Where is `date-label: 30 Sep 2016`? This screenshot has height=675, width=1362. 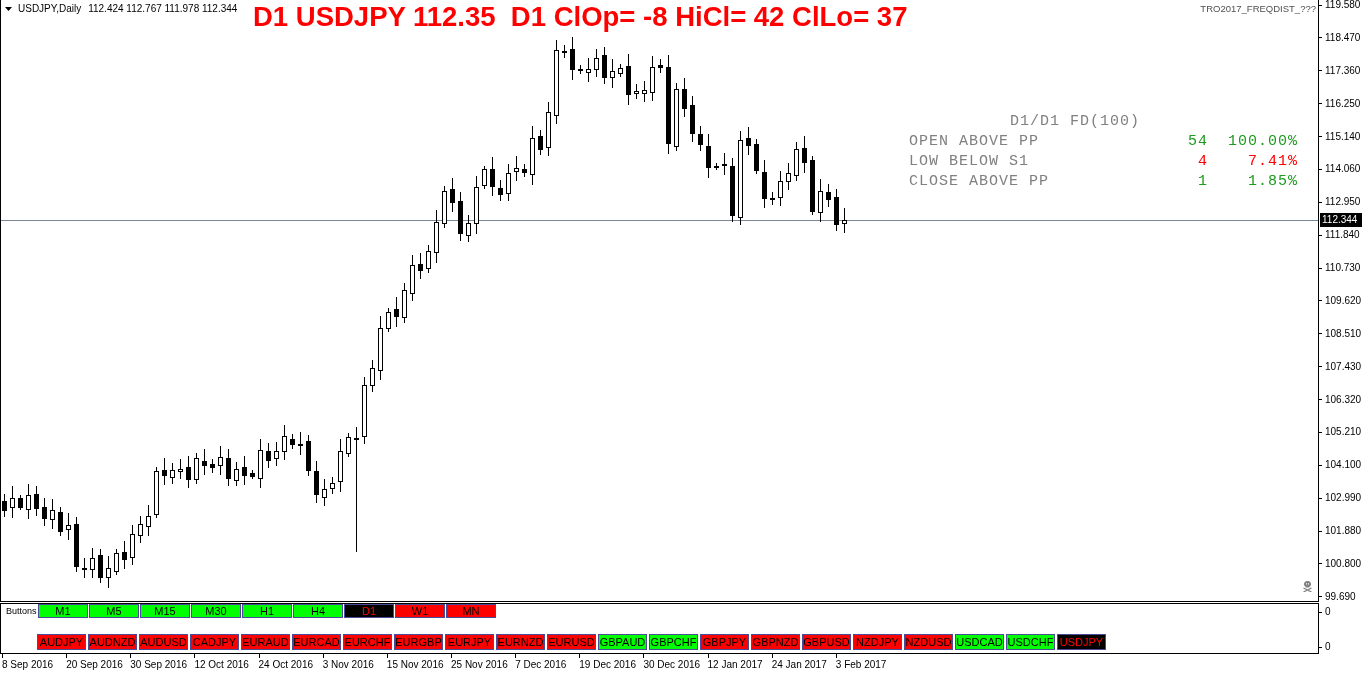 date-label: 30 Sep 2016 is located at coordinates (158, 665).